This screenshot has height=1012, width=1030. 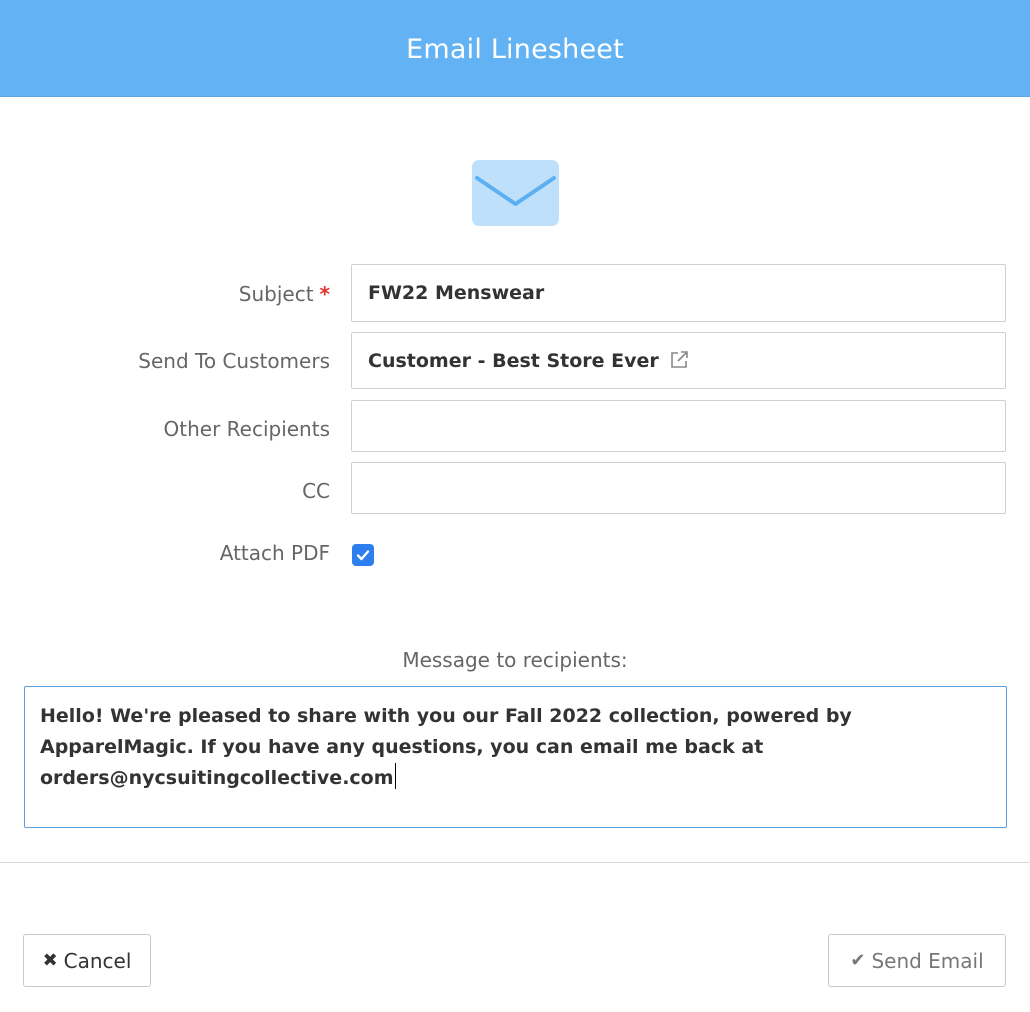 What do you see at coordinates (276, 294) in the screenshot?
I see `subject-label-text: Subject` at bounding box center [276, 294].